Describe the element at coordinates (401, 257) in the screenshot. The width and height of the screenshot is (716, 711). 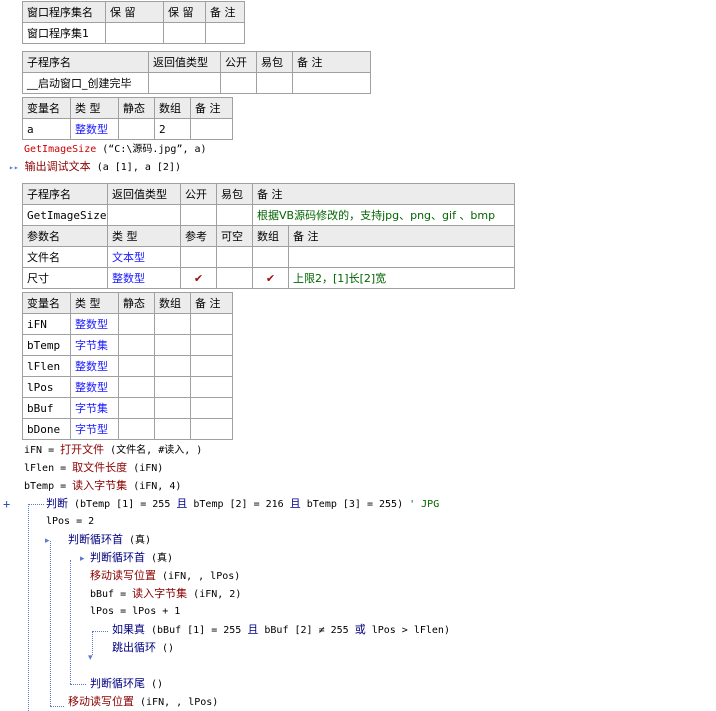
I see `param-remark-cell` at that location.